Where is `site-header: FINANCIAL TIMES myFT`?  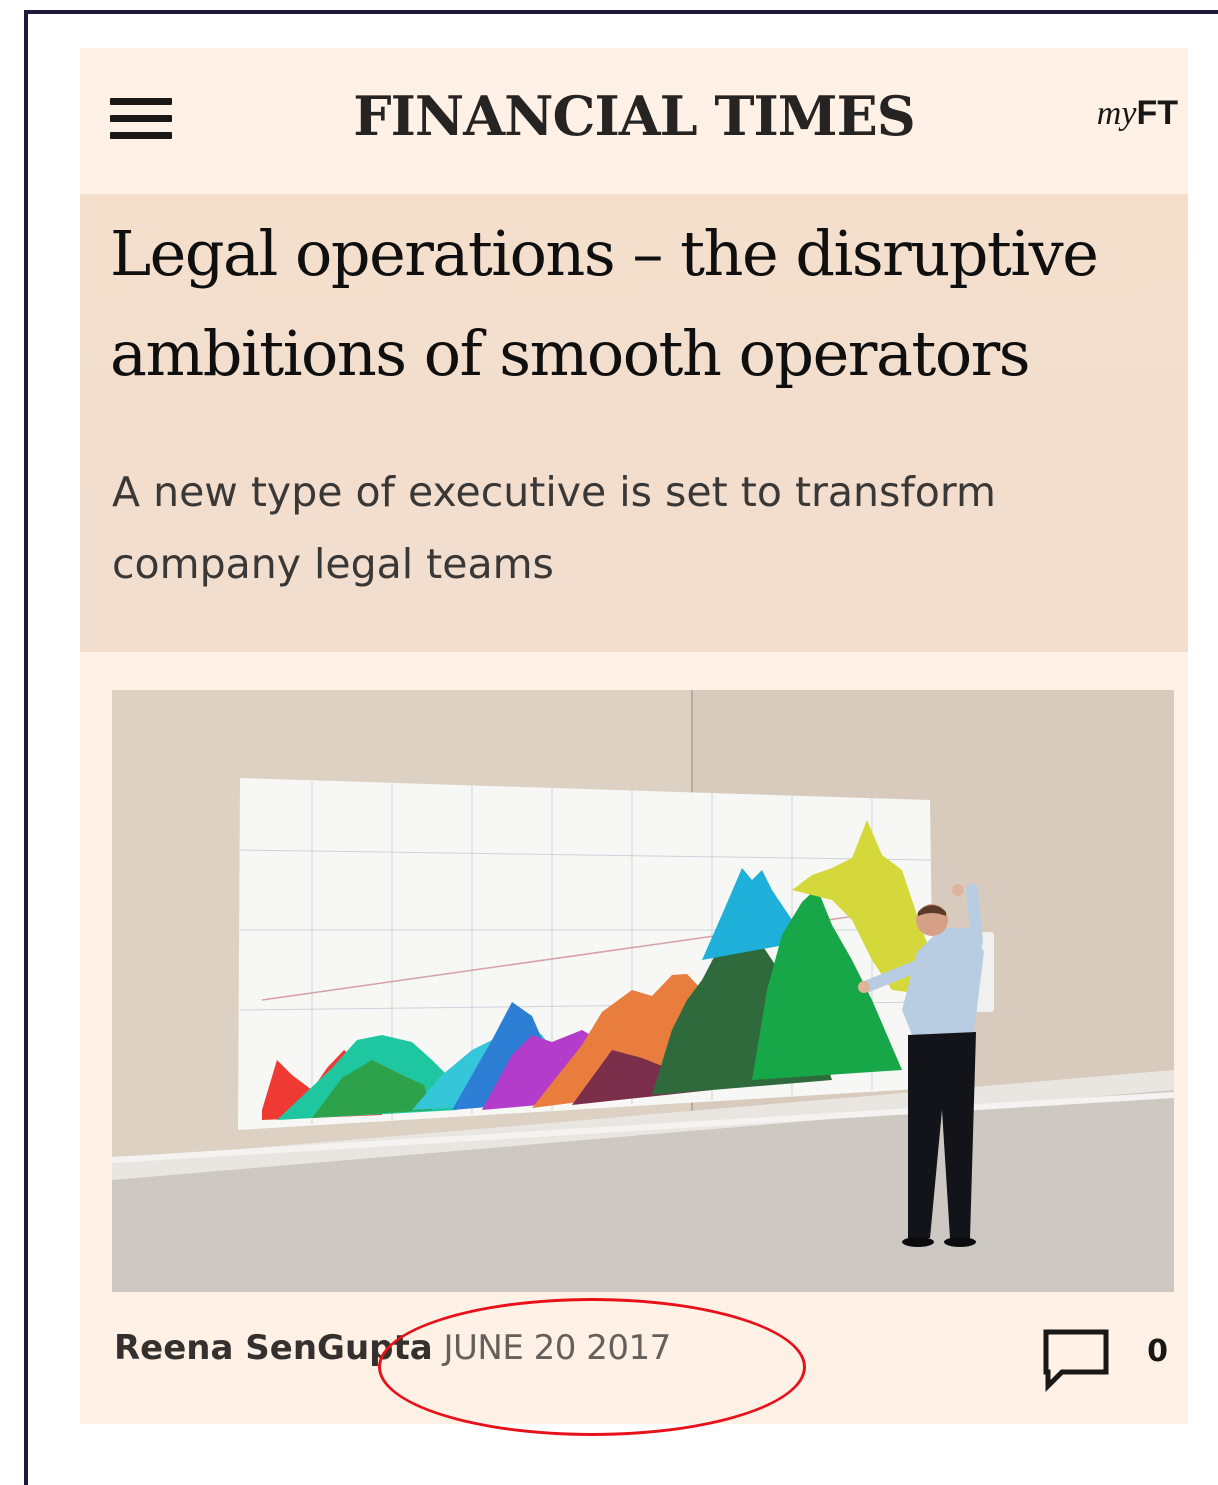 site-header: FINANCIAL TIMES myFT is located at coordinates (634, 121).